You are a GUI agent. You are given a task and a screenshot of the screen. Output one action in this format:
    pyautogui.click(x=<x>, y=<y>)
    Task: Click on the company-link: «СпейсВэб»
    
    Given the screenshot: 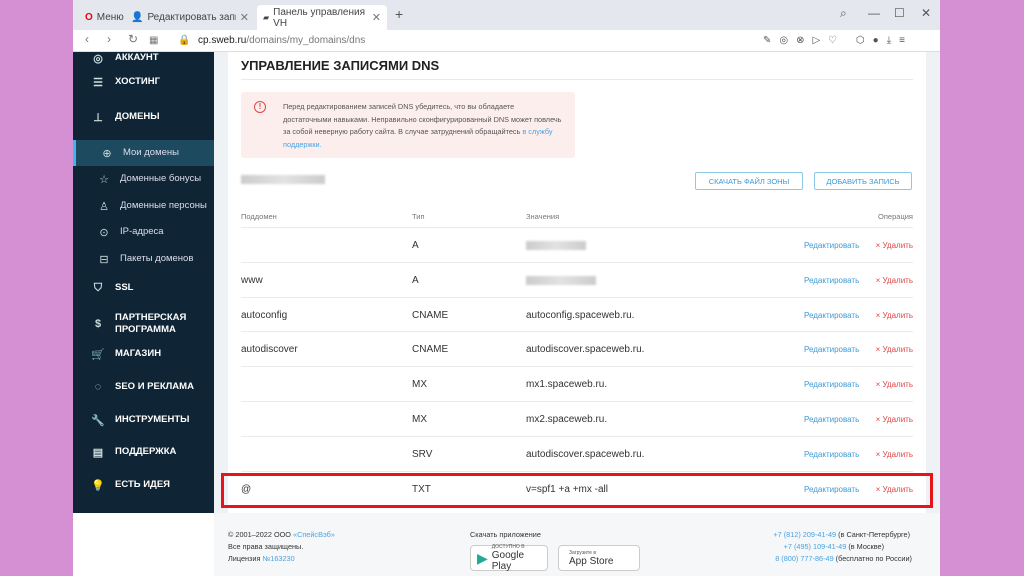 What is the action you would take?
    pyautogui.click(x=314, y=534)
    